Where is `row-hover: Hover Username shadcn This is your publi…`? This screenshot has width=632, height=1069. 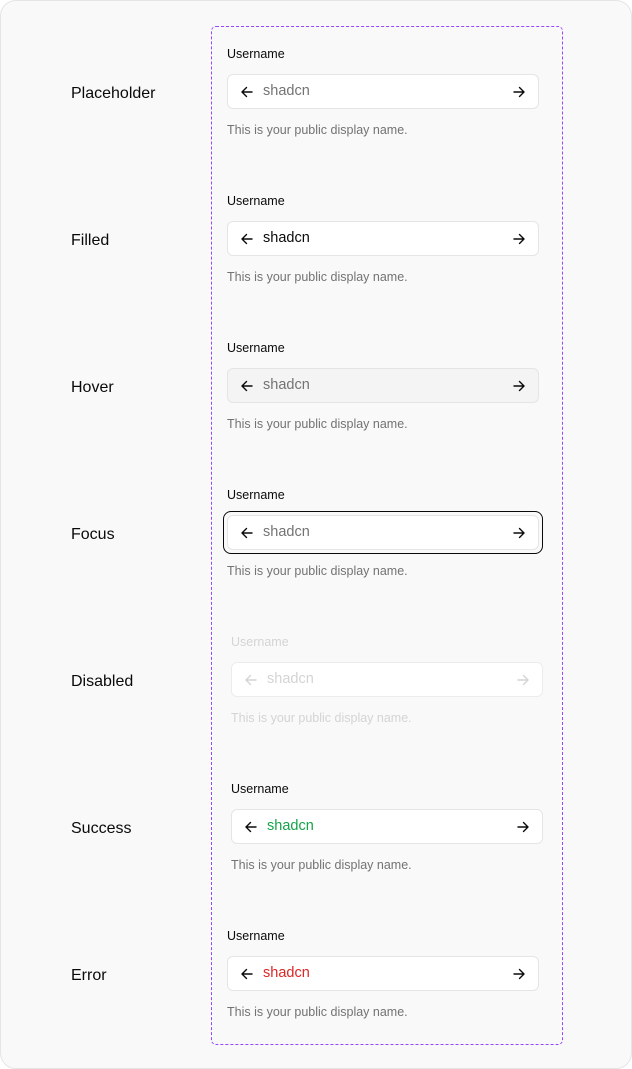
row-hover: Hover Username shadcn This is your publi… is located at coordinates (316, 393).